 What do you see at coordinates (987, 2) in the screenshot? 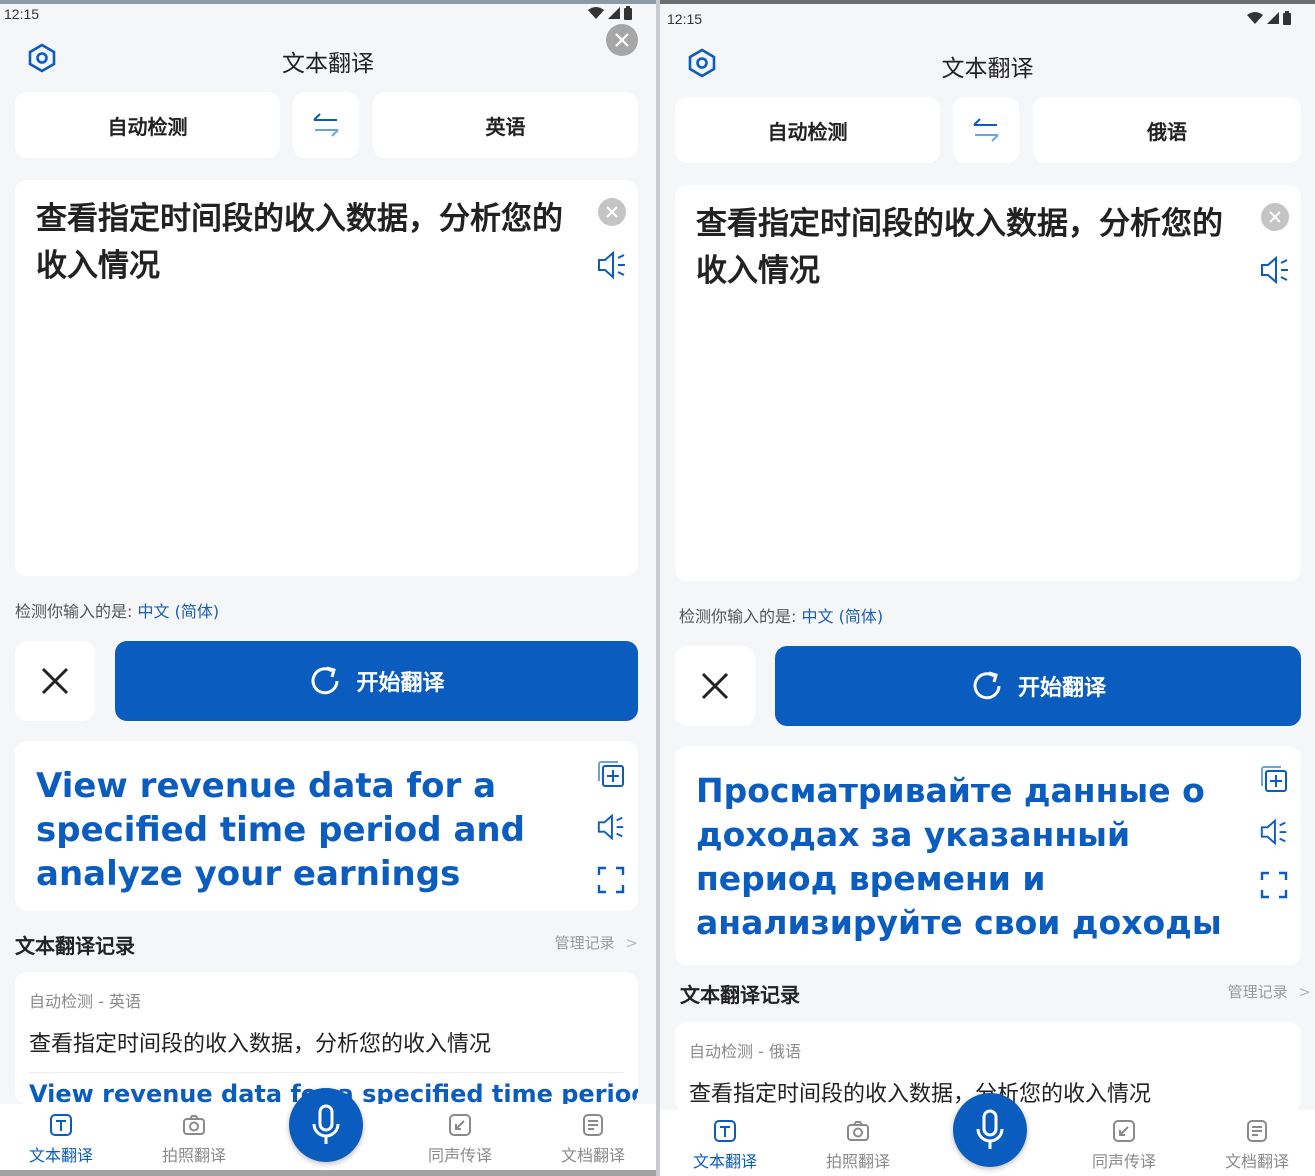
I see `window-top-edge` at bounding box center [987, 2].